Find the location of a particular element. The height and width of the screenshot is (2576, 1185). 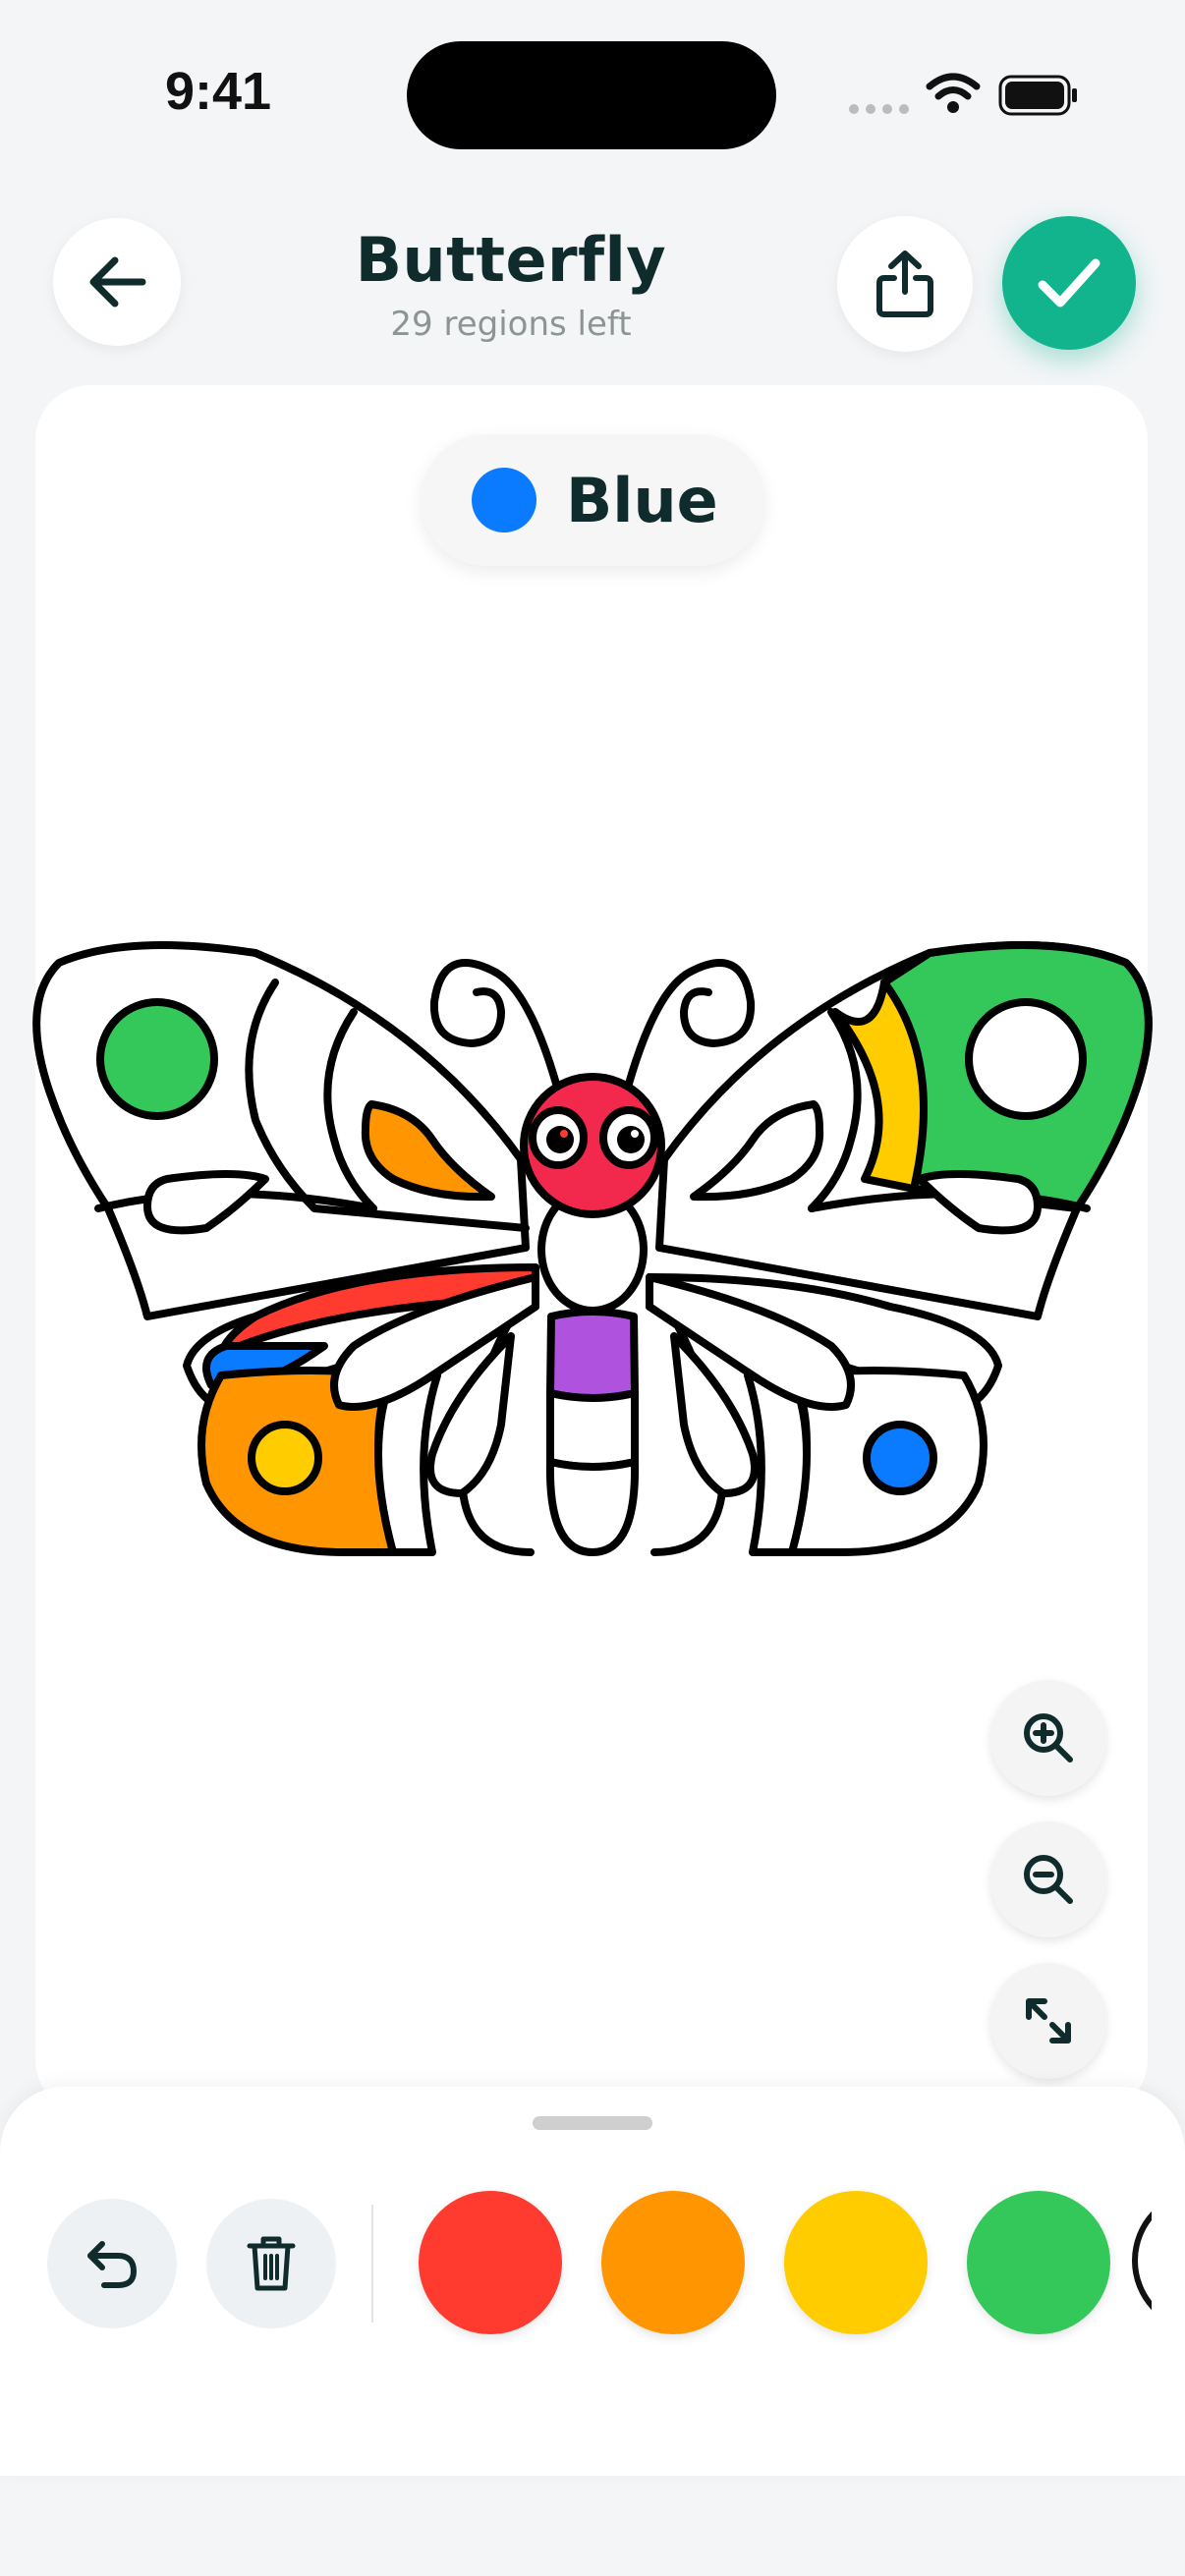

clear-button is located at coordinates (271, 2263).